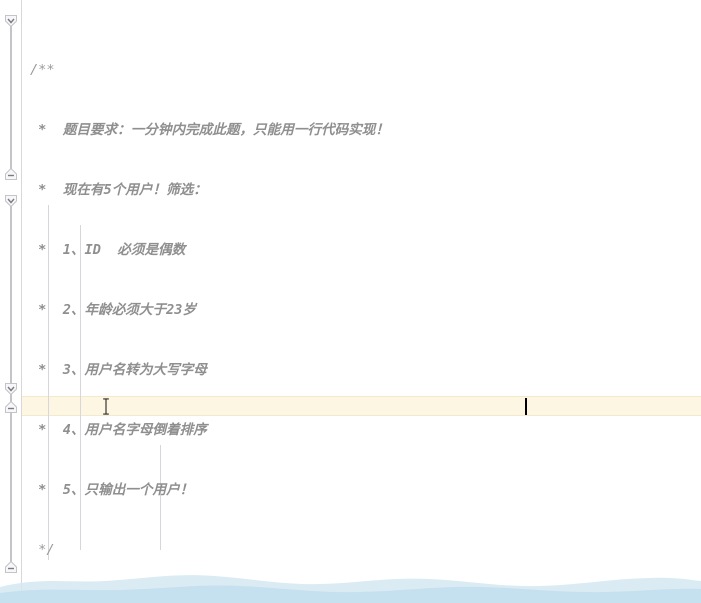 The image size is (701, 603). Describe the element at coordinates (11, 406) in the screenshot. I see `fold-end-stream-icon` at that location.